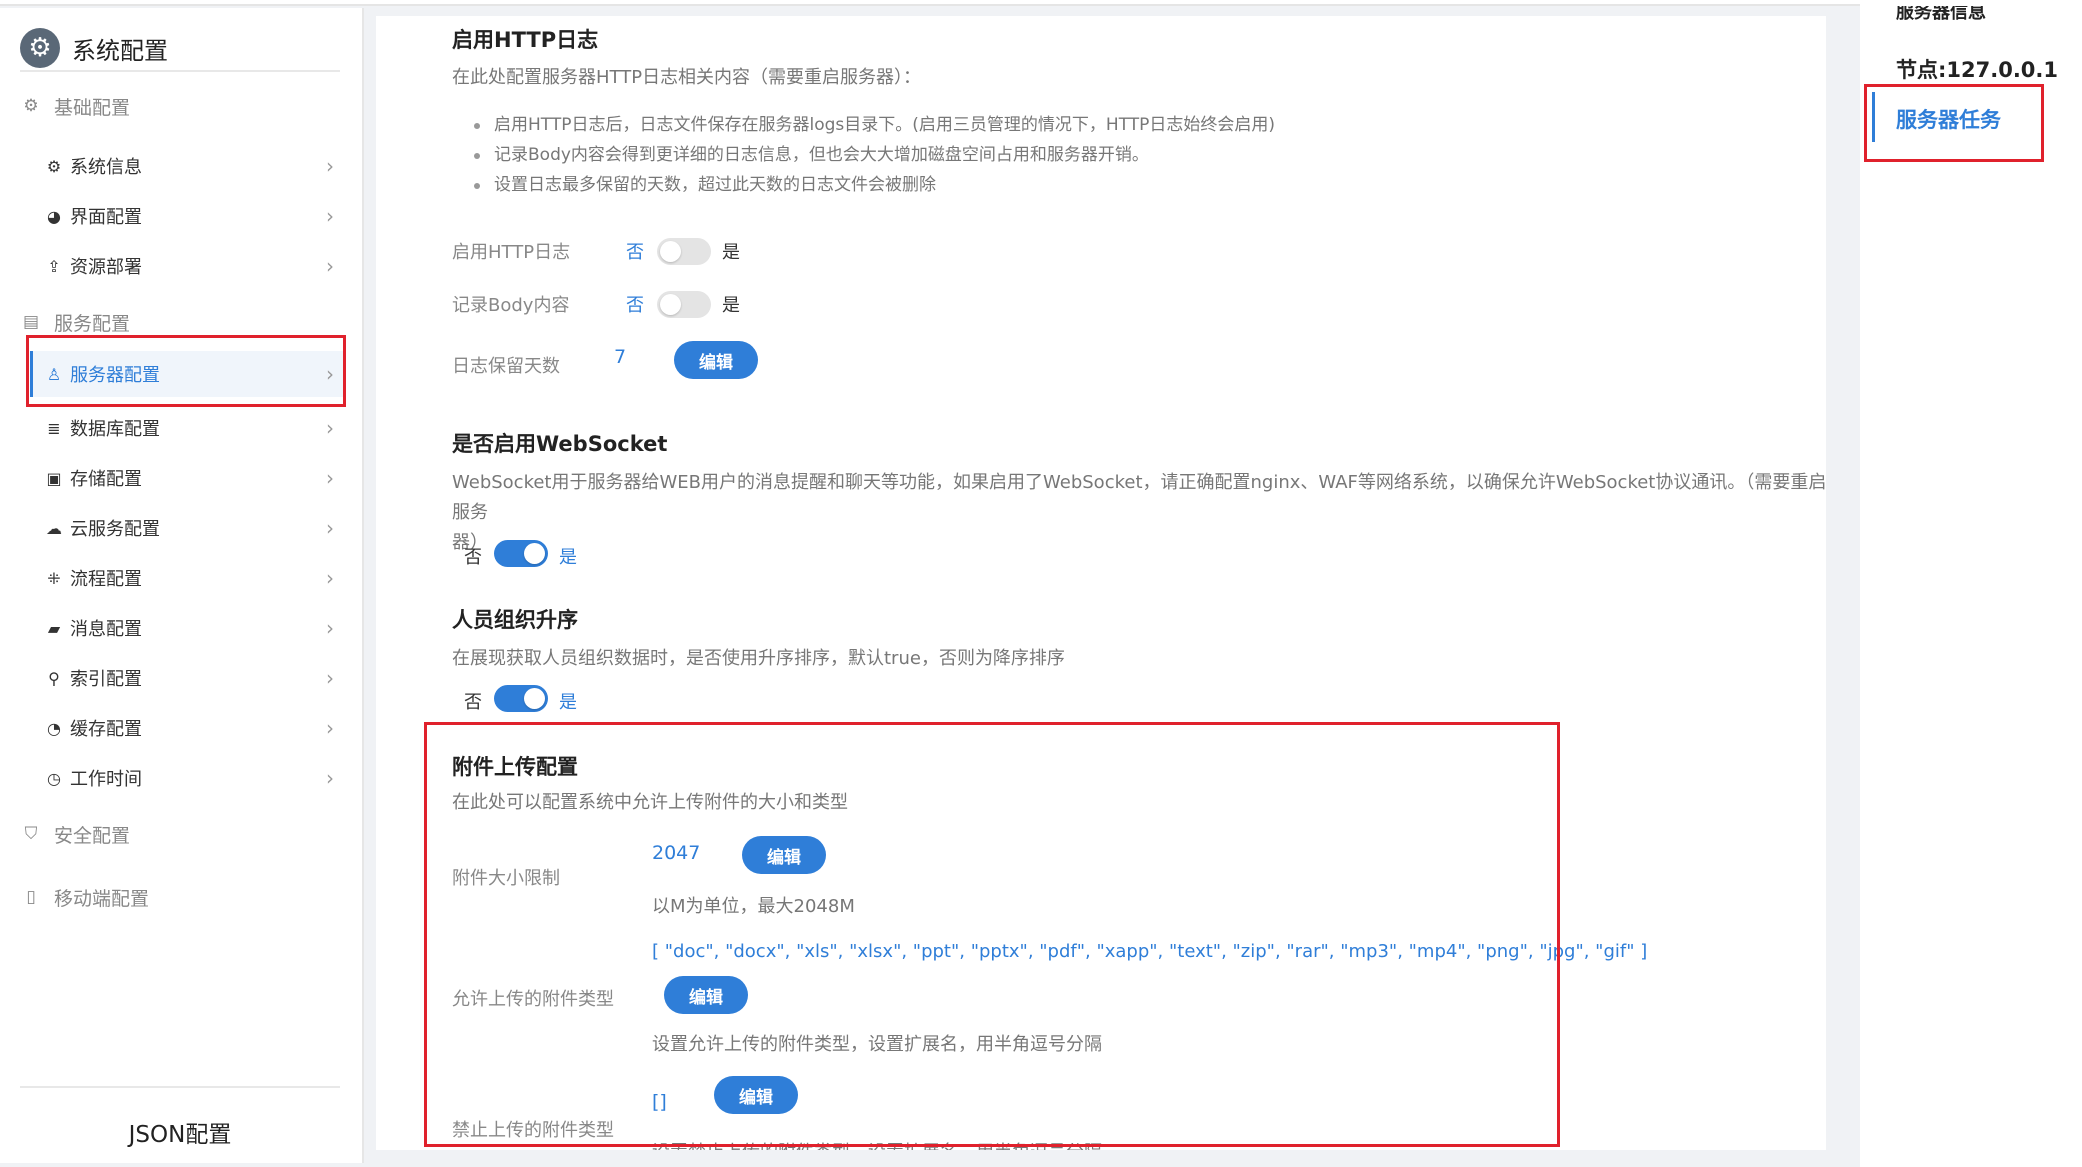 This screenshot has width=2082, height=1167. I want to click on websocket-desc-line: 器）, so click(470, 542).